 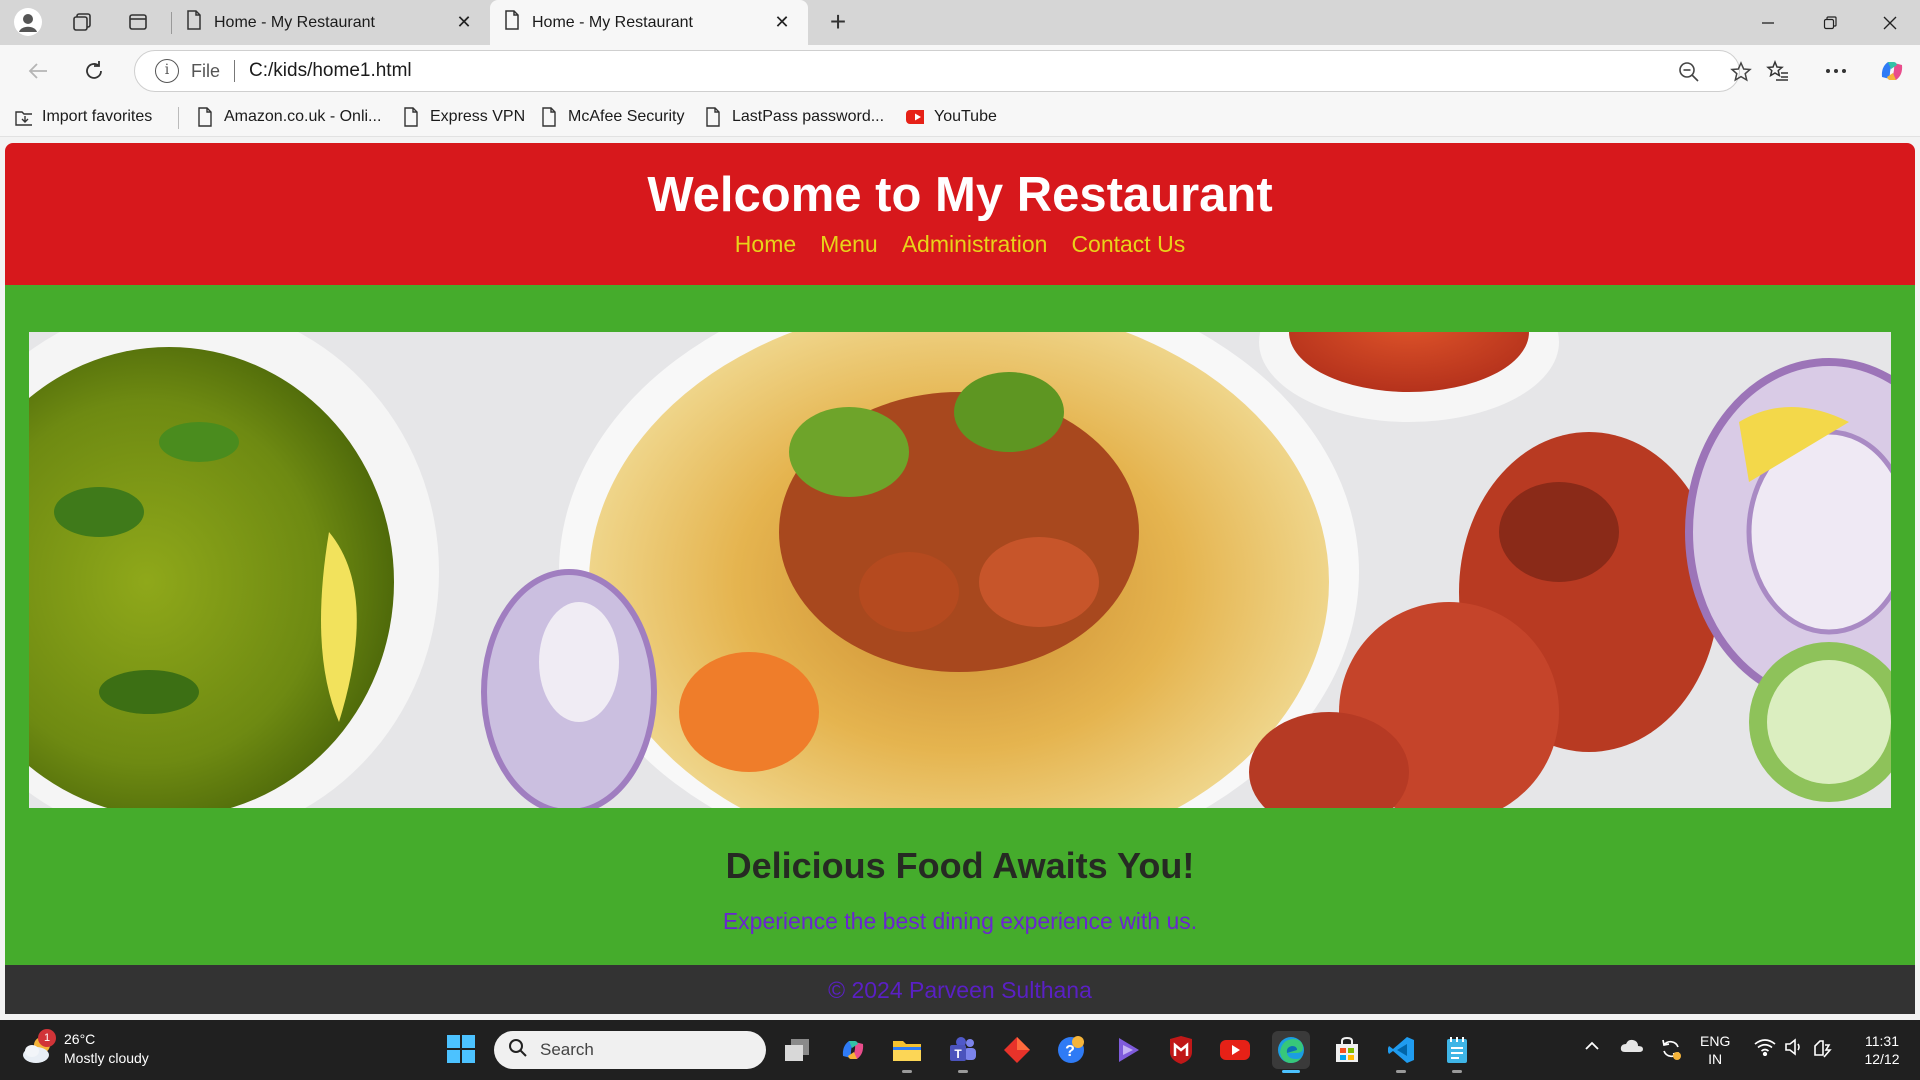 What do you see at coordinates (138, 22) in the screenshot?
I see `vertical-tabs-icon` at bounding box center [138, 22].